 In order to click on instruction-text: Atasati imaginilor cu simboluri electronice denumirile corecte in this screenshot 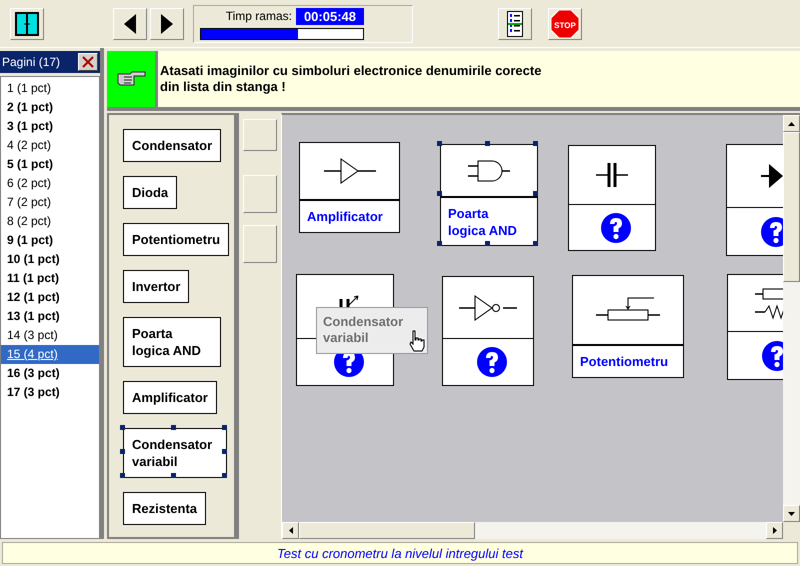, I will do `click(351, 71)`.